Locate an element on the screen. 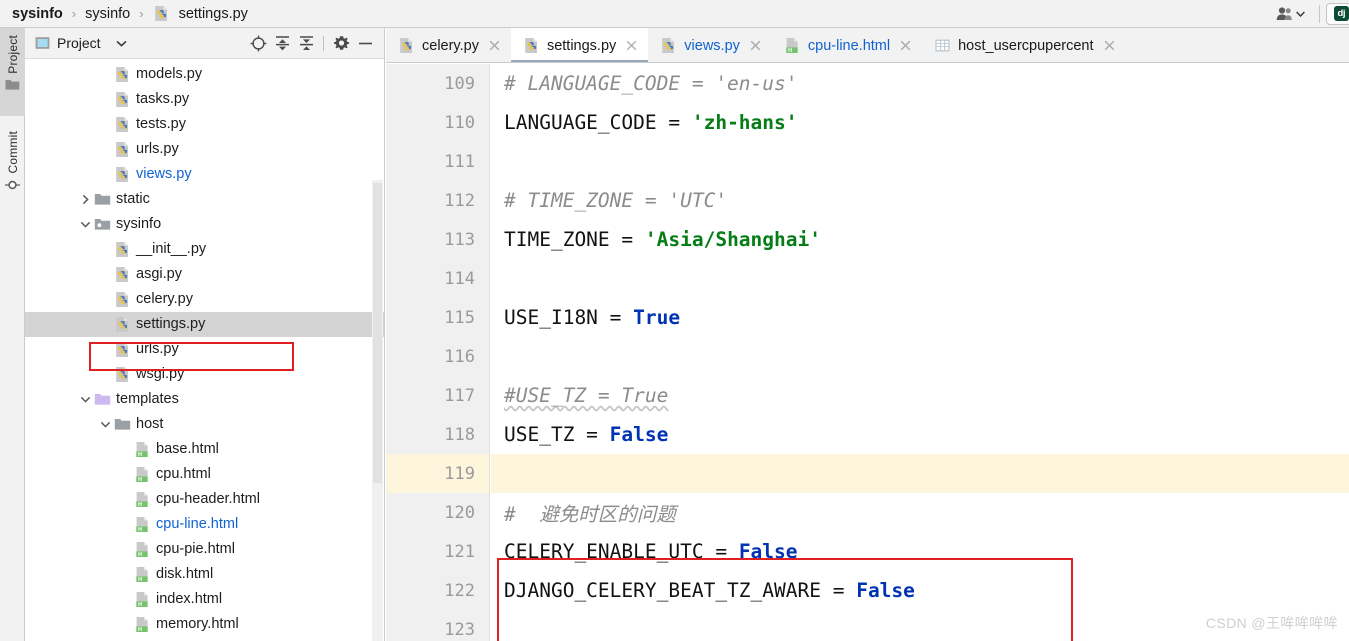  tool-tab-project: Project is located at coordinates (12, 72).